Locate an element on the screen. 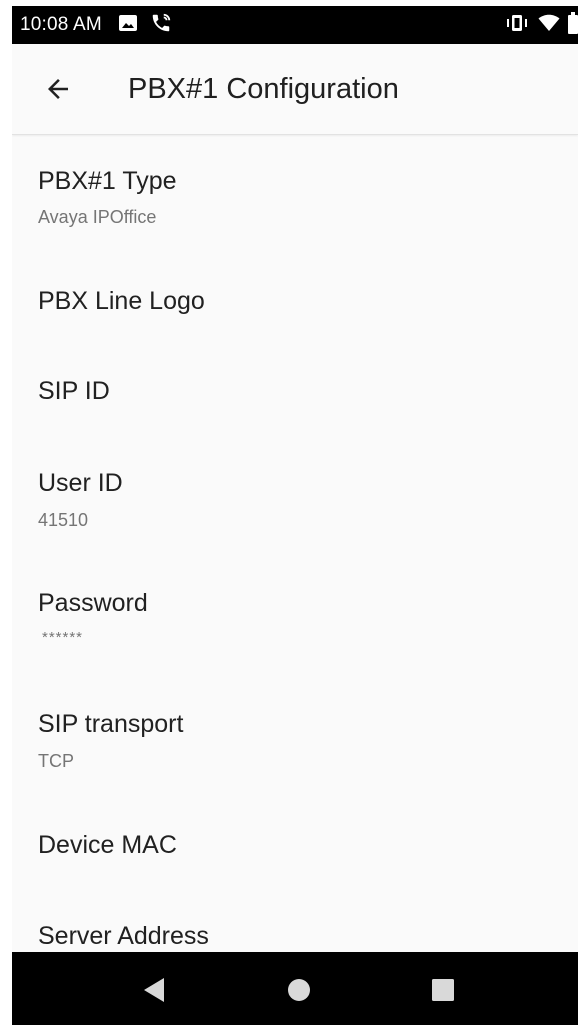  battery-icon is located at coordinates (573, 25).